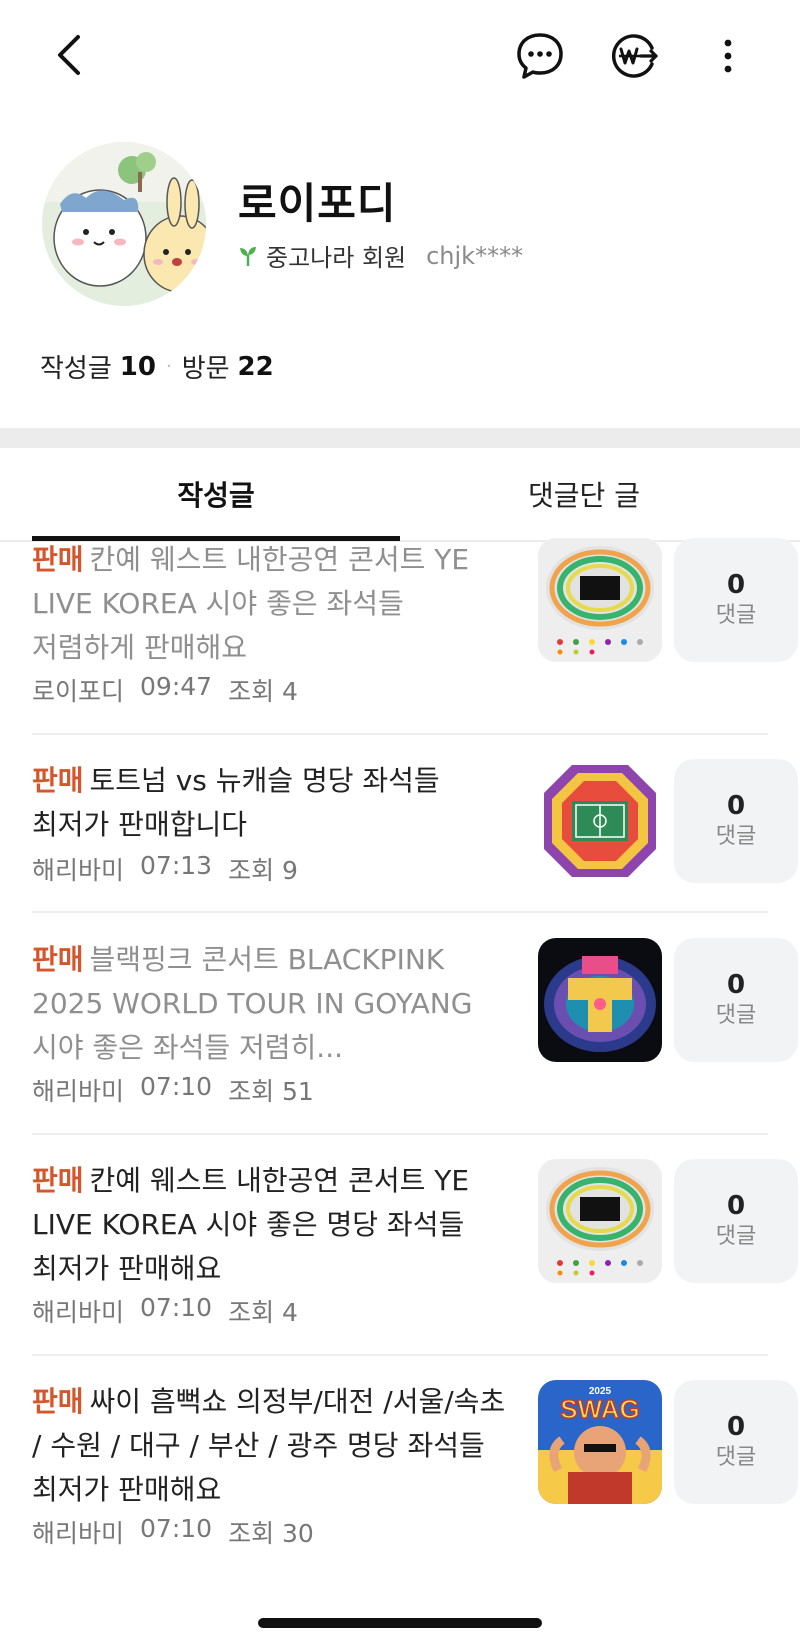 The height and width of the screenshot is (1645, 800). I want to click on posts-count: 10, so click(137, 366).